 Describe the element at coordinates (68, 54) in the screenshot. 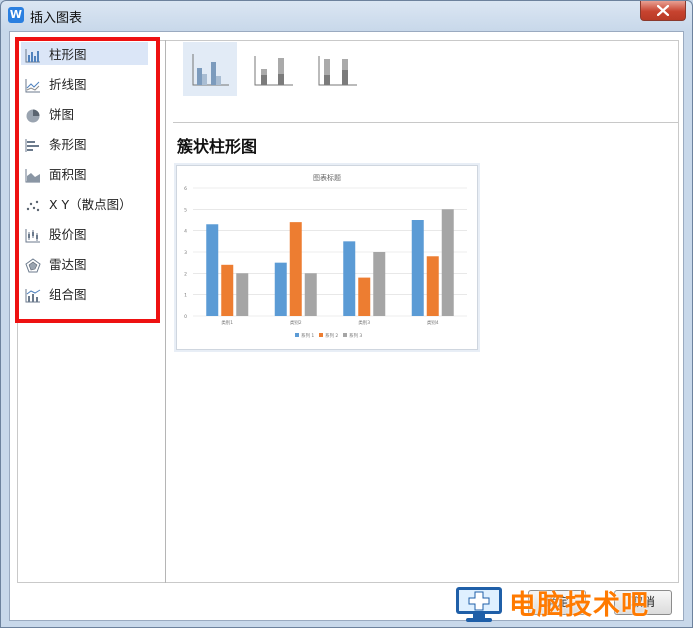

I see `sidebar-item-label: 柱形图` at that location.